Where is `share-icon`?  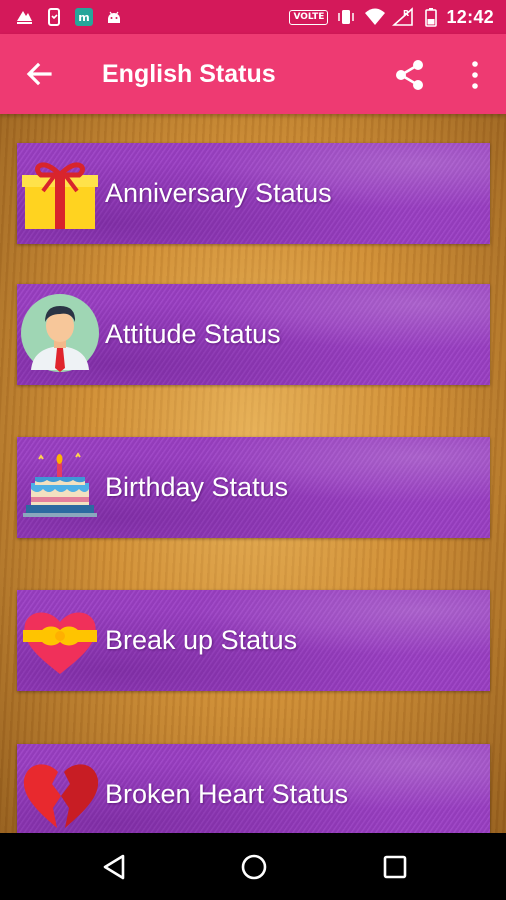
share-icon is located at coordinates (409, 75).